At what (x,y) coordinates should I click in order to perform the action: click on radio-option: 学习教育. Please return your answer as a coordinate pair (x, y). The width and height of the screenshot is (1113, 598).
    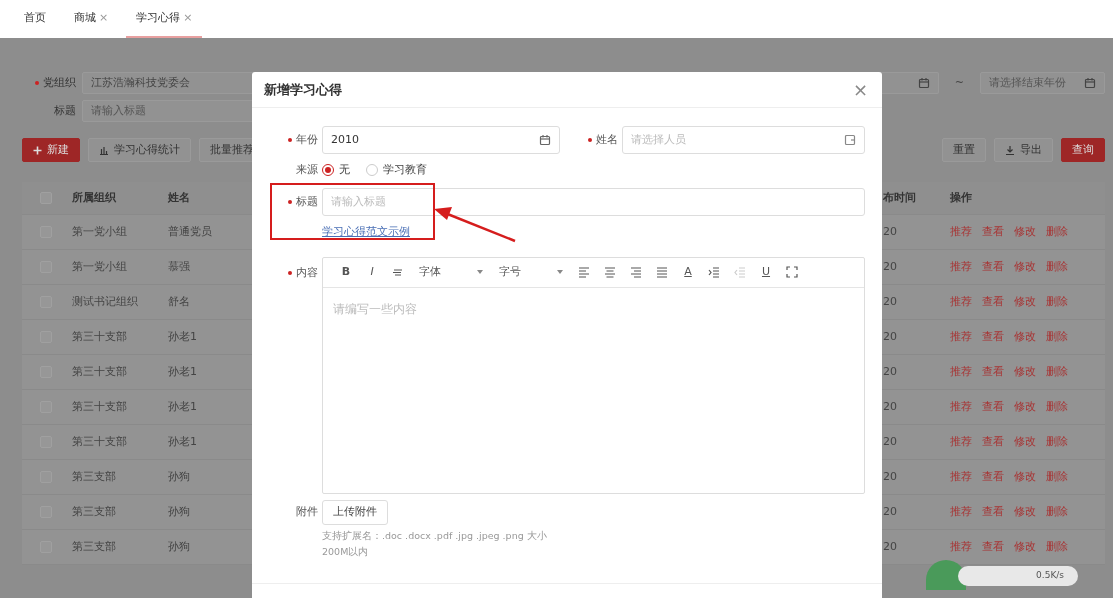
    Looking at the image, I should click on (396, 170).